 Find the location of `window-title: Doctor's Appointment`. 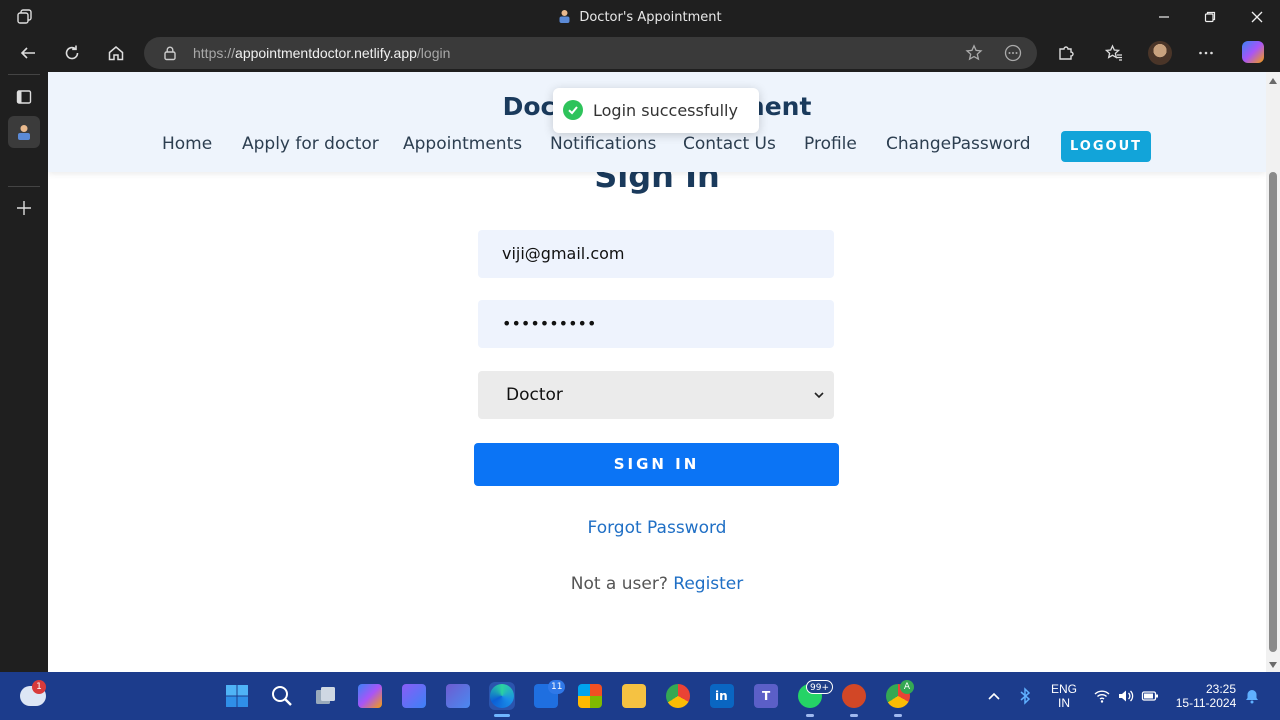

window-title: Doctor's Appointment is located at coordinates (640, 17).